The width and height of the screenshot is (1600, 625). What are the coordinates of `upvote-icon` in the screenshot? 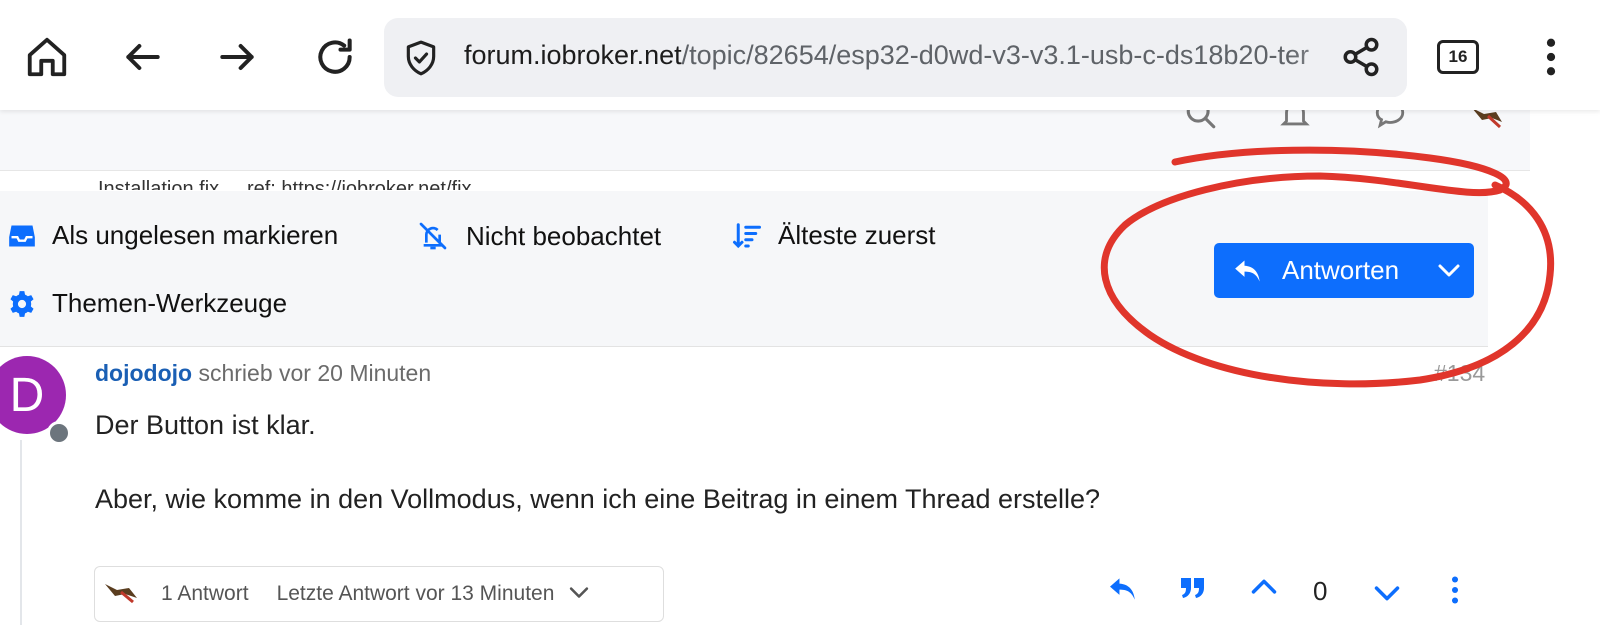 It's located at (1264, 588).